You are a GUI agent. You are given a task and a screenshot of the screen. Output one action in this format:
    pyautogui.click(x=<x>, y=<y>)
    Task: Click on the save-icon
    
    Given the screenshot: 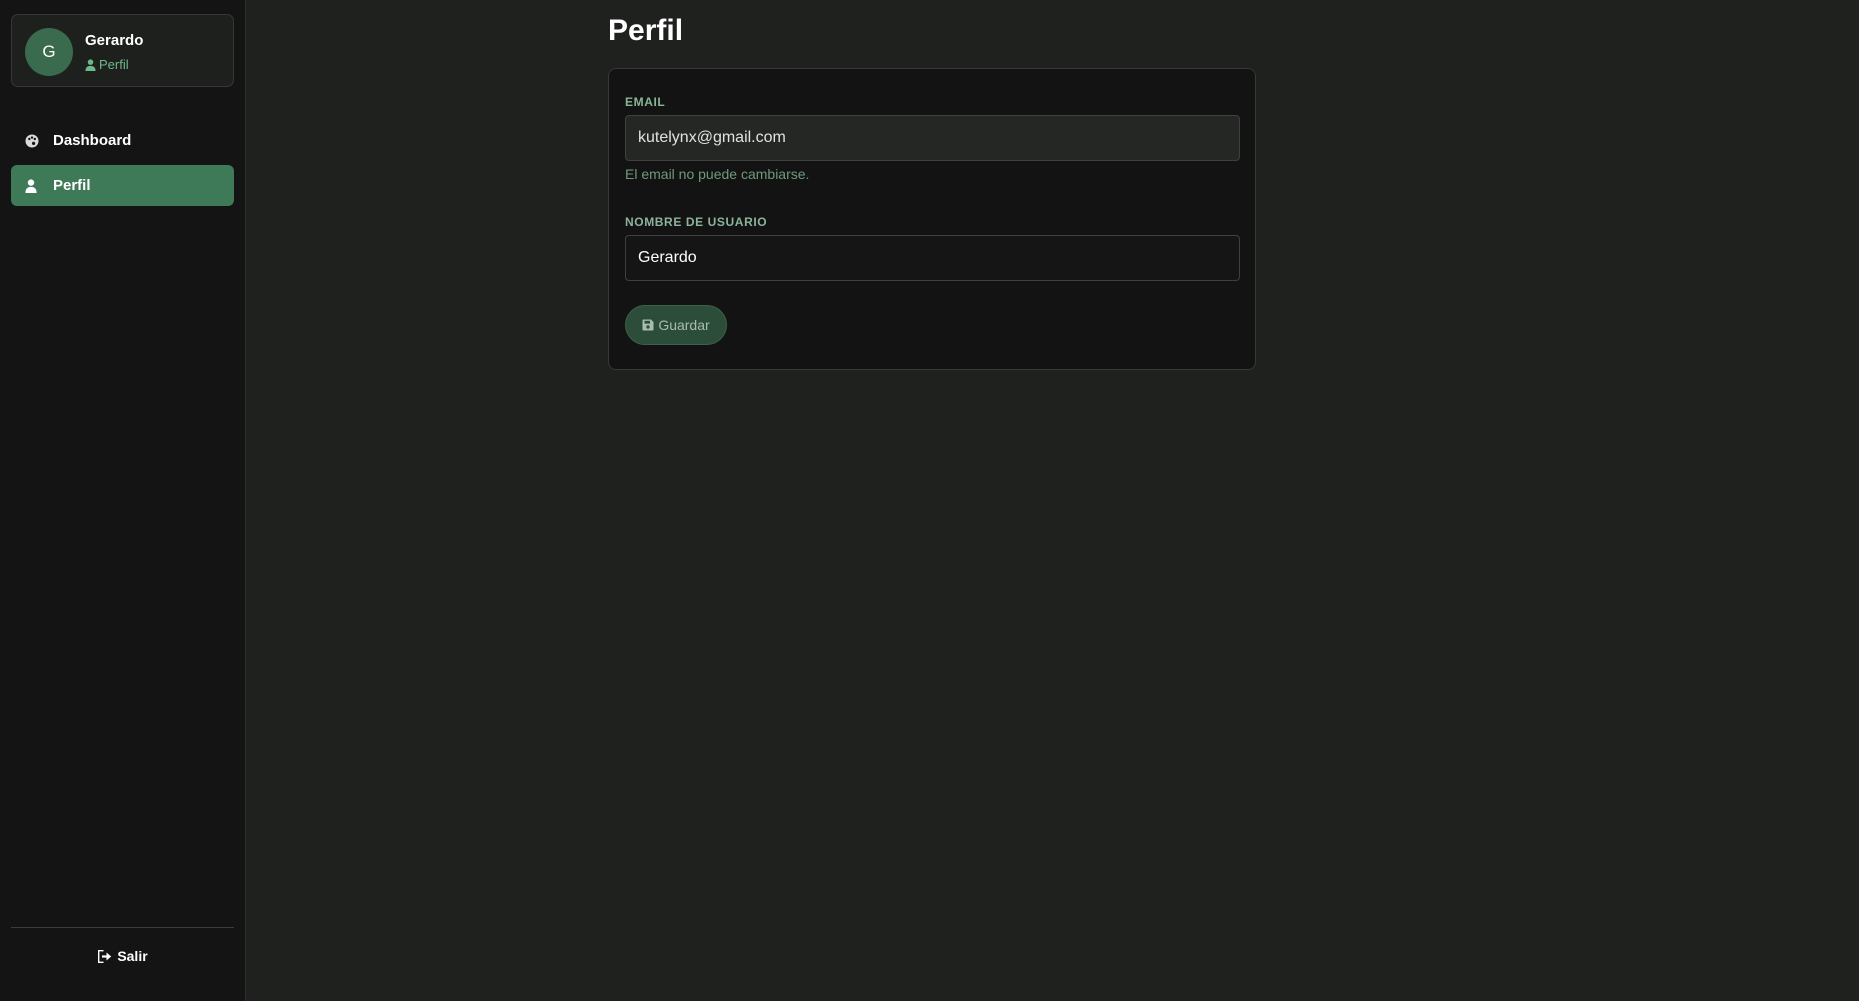 What is the action you would take?
    pyautogui.click(x=648, y=325)
    